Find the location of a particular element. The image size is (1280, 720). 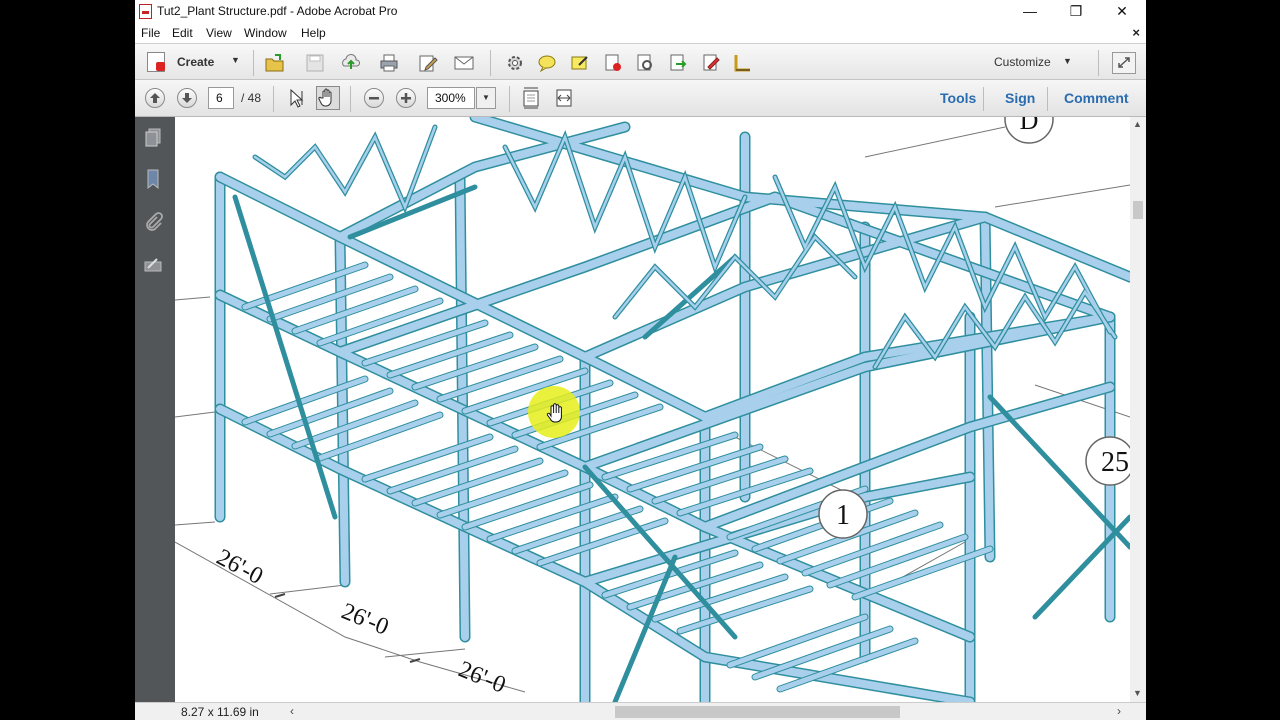

vertical-scroll-thumb is located at coordinates (1138, 210).